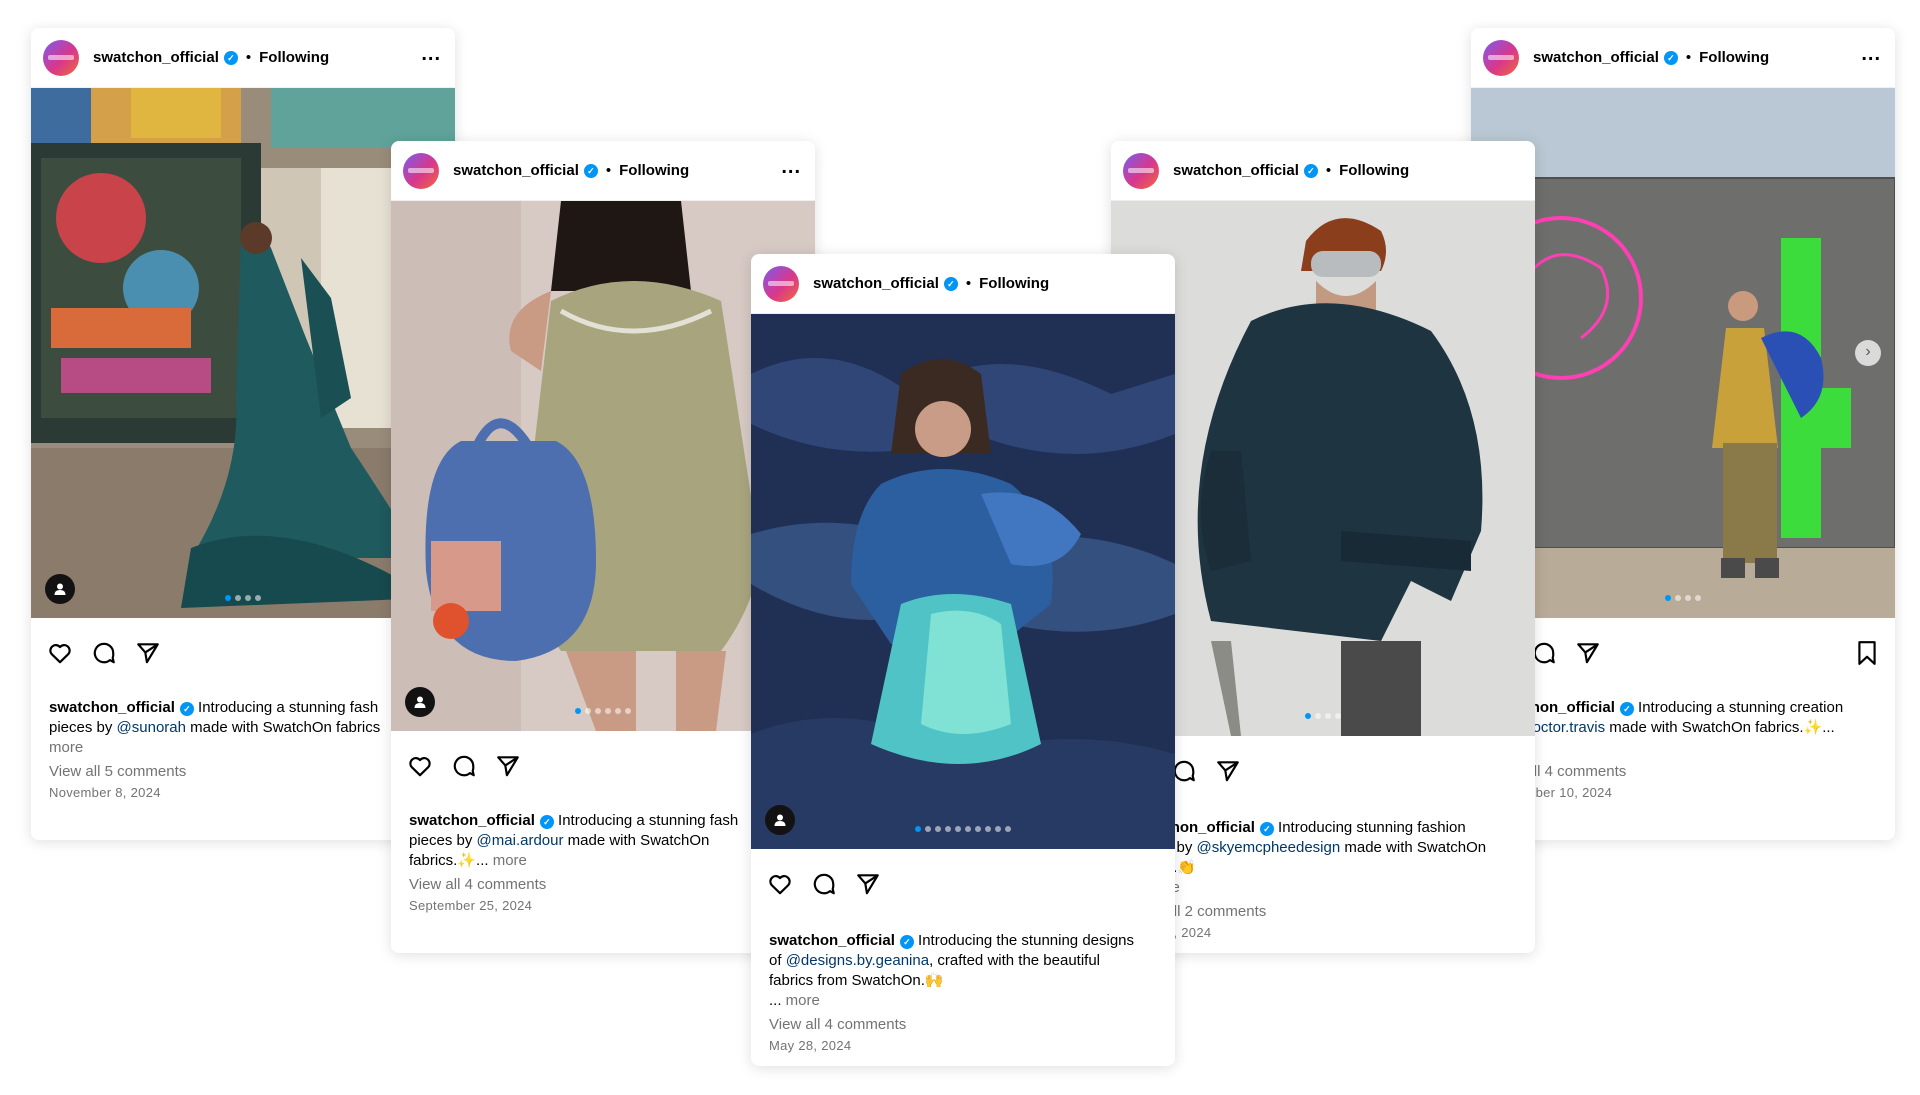  What do you see at coordinates (151, 727) in the screenshot?
I see `mention-link: @sunorah` at bounding box center [151, 727].